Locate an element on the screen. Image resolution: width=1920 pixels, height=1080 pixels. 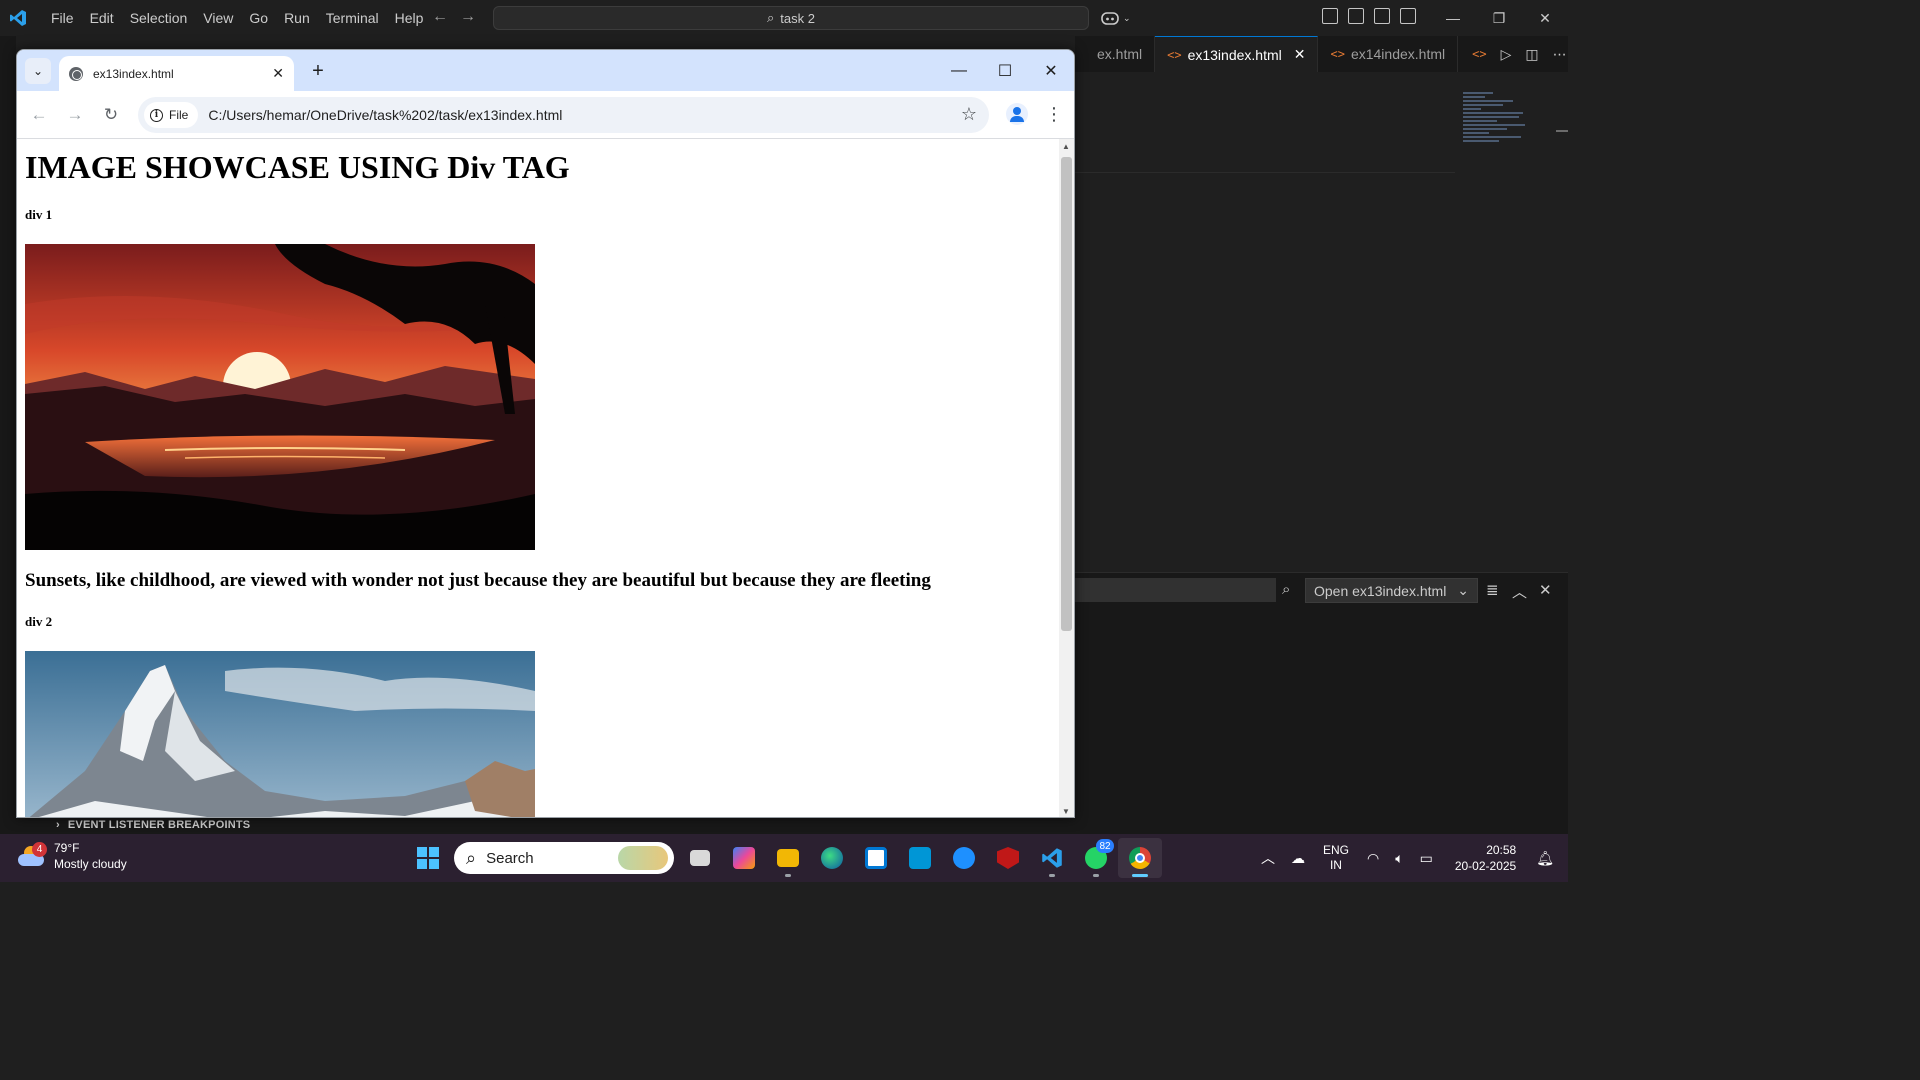
close-tab-icon: ✕ is located at coordinates (278, 73).